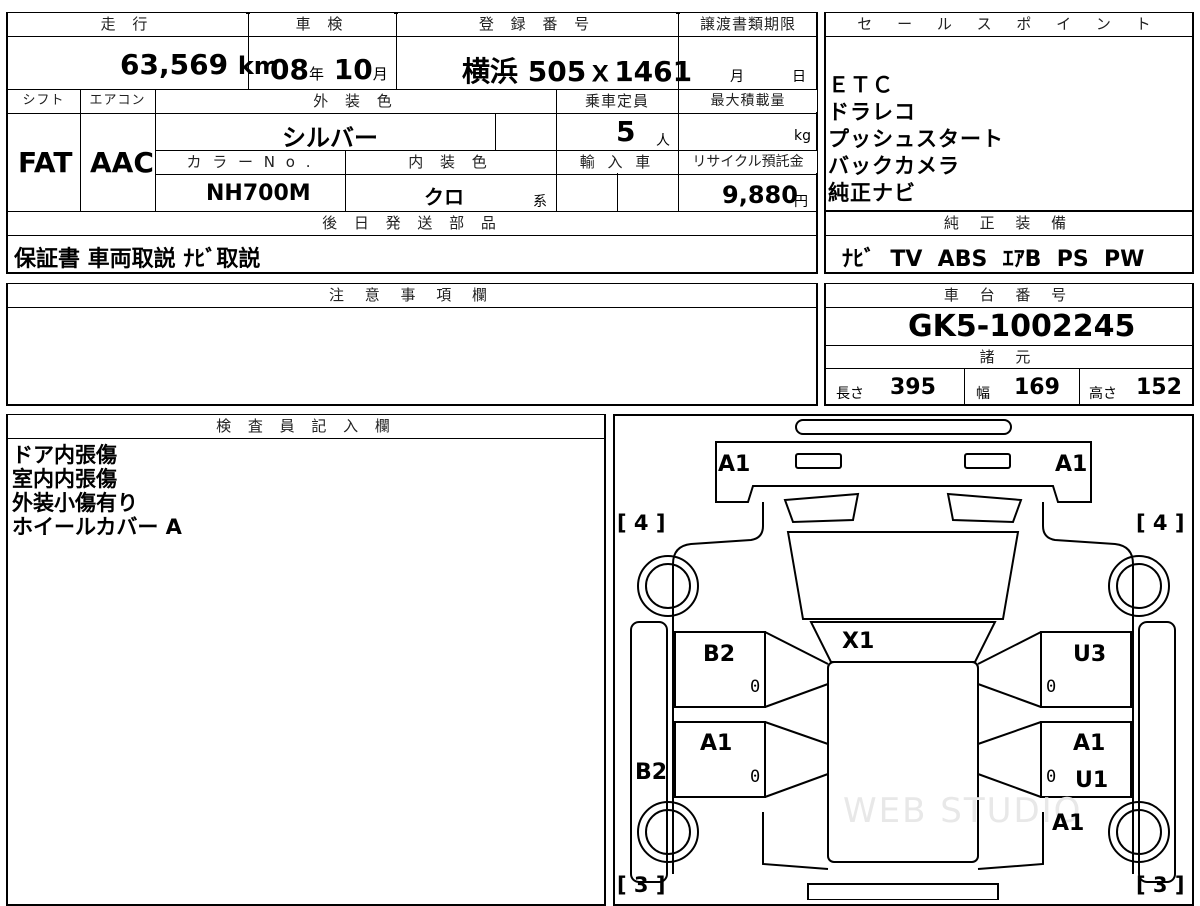  What do you see at coordinates (903, 472) in the screenshot?
I see `front-panel` at bounding box center [903, 472].